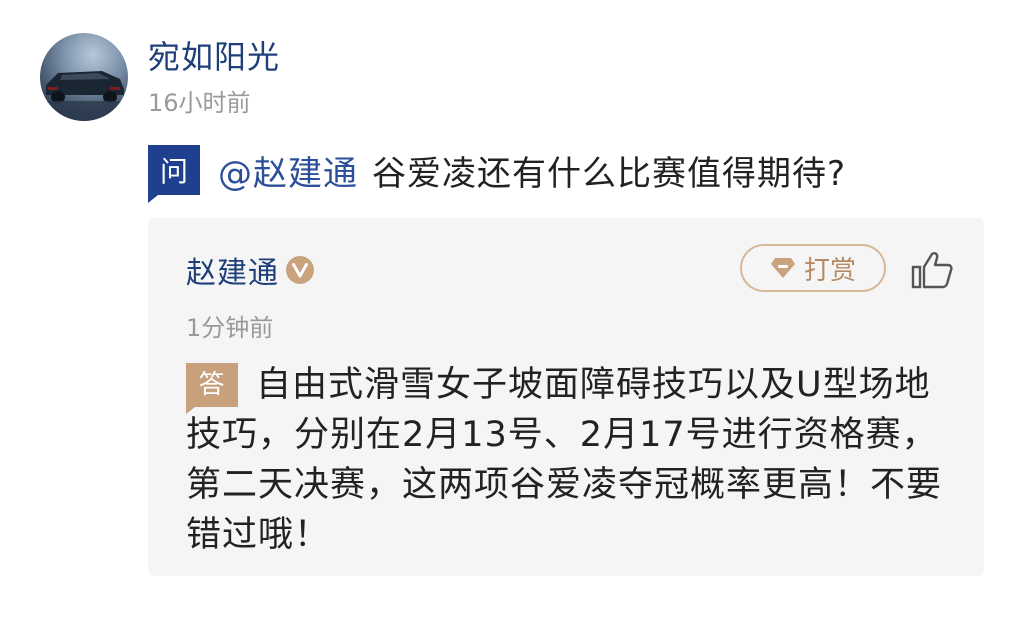 This screenshot has width=1024, height=623. I want to click on answer-author-row: 赵建通, so click(250, 270).